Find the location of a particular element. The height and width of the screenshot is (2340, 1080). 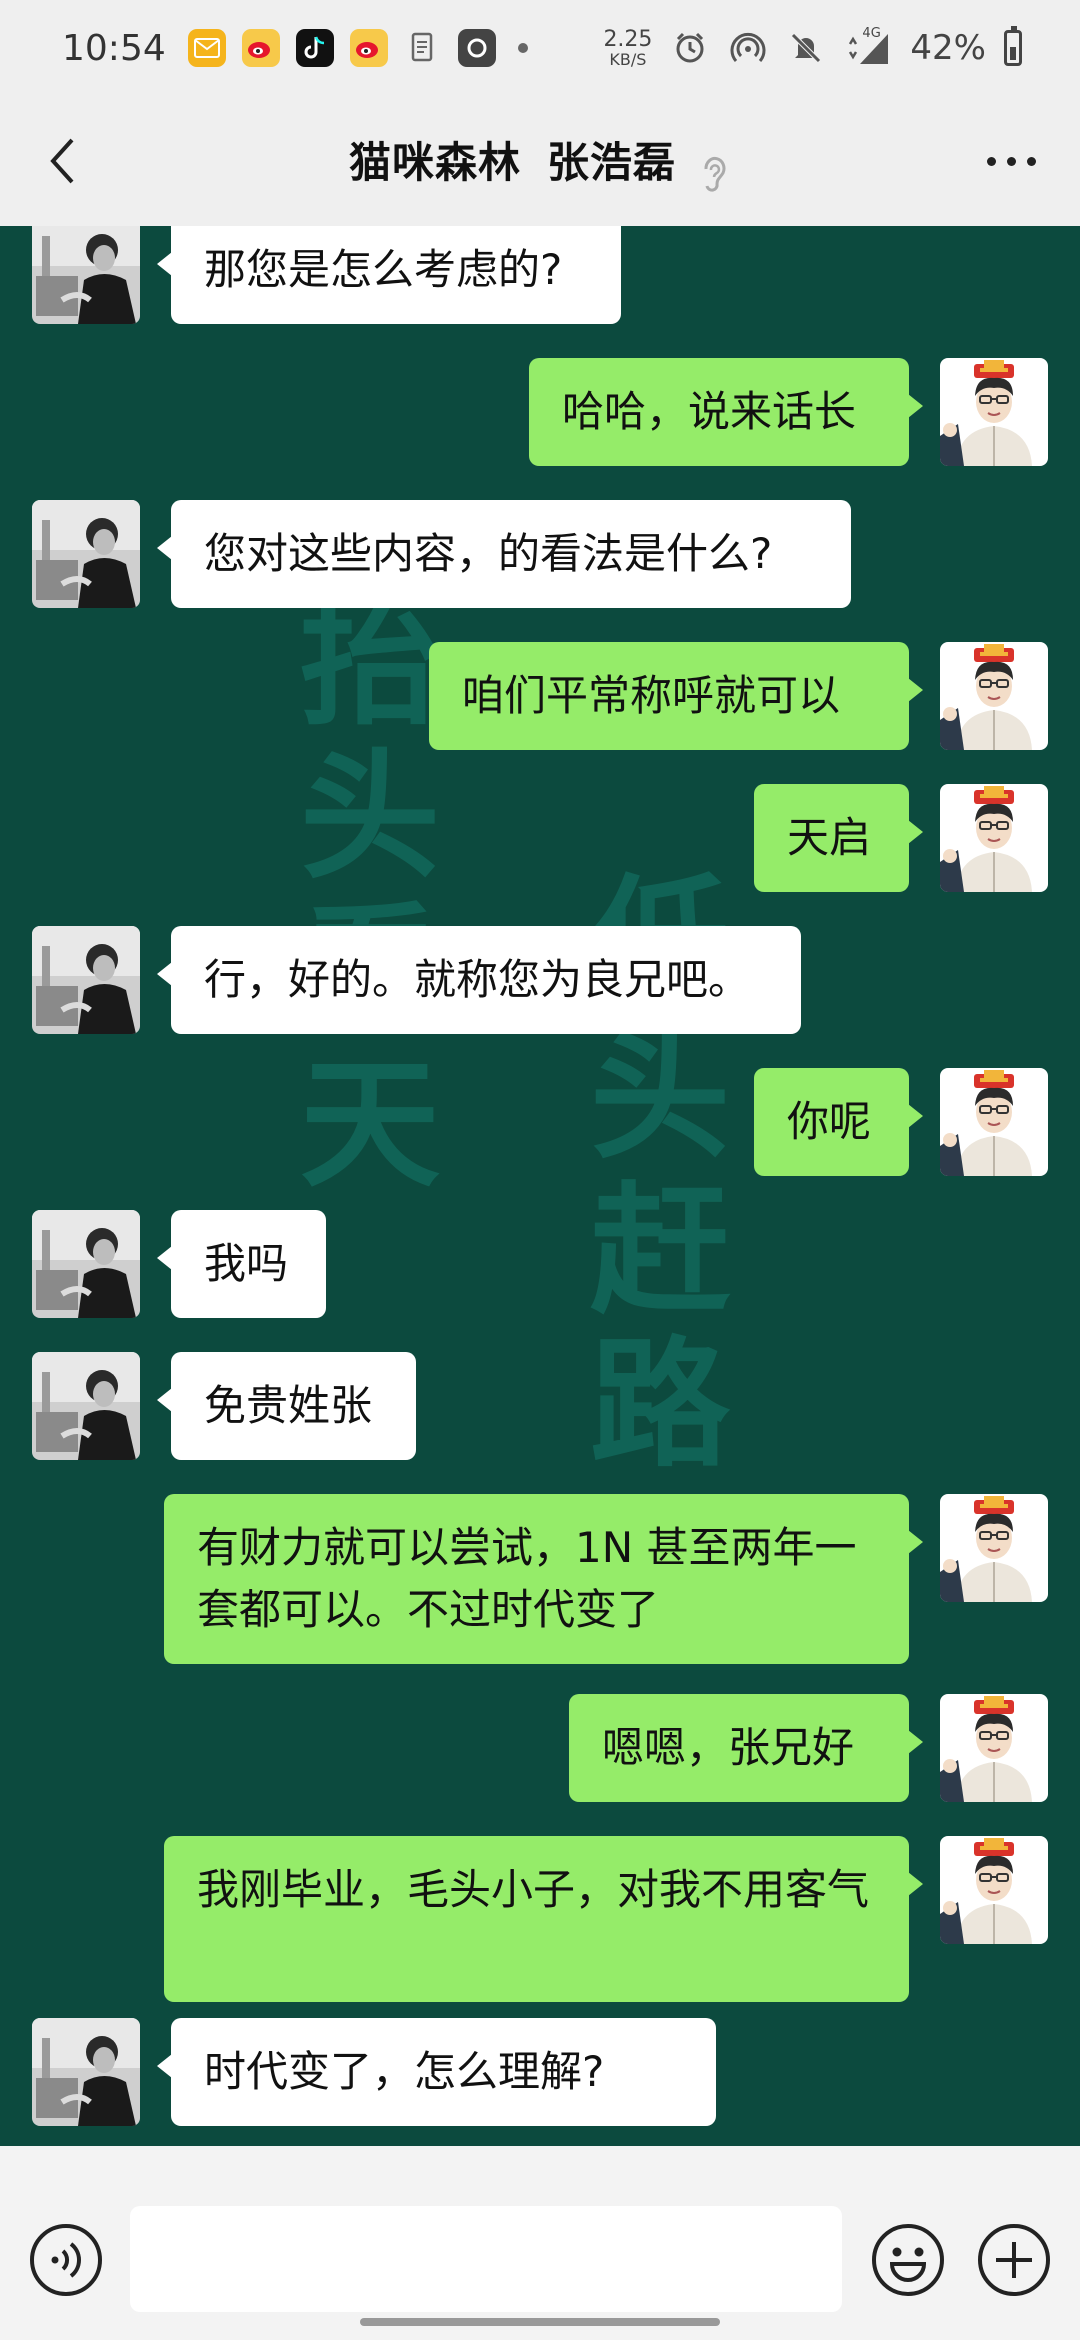

message-row: 咱们平常称呼就可以 is located at coordinates (540, 696).